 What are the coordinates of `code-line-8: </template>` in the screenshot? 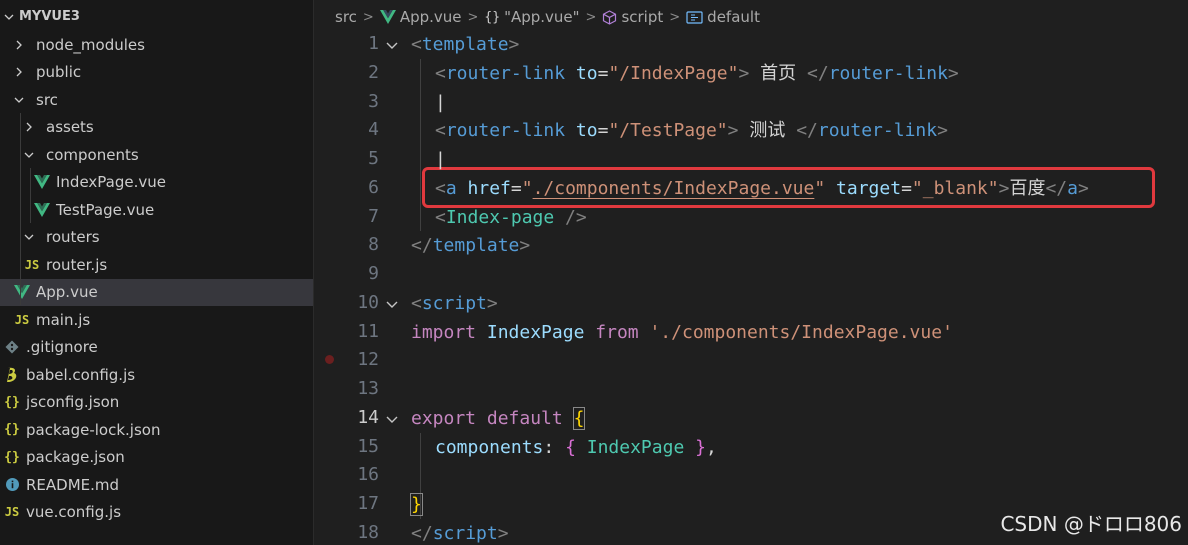 It's located at (470, 245).